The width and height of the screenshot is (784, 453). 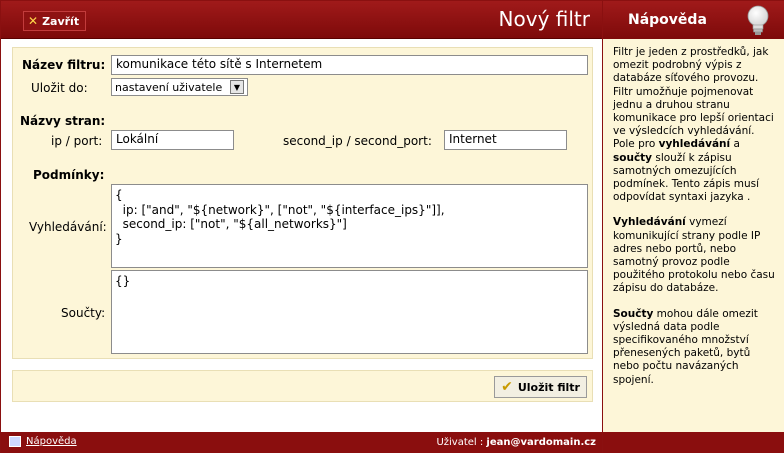 I want to click on save-to-value: nastavení uživatele, so click(x=169, y=87).